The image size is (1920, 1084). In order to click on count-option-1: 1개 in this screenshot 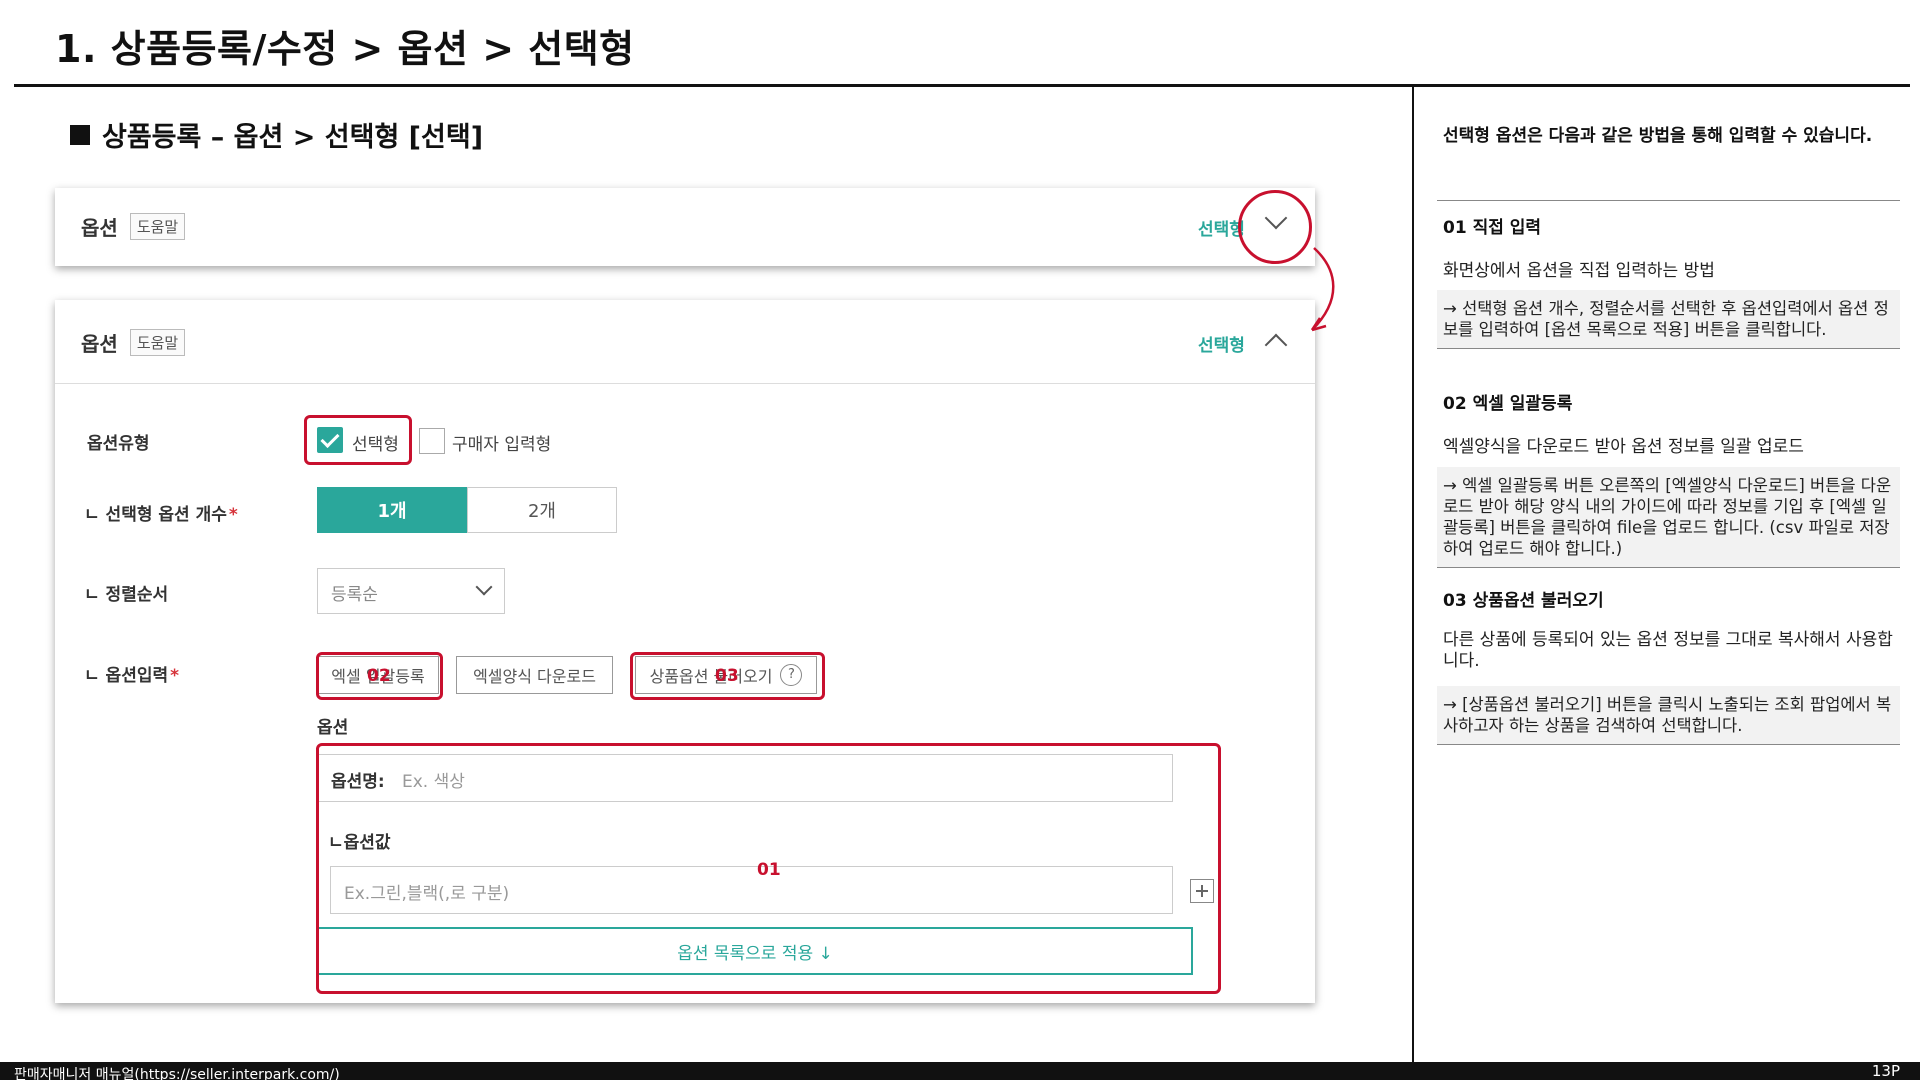, I will do `click(392, 510)`.